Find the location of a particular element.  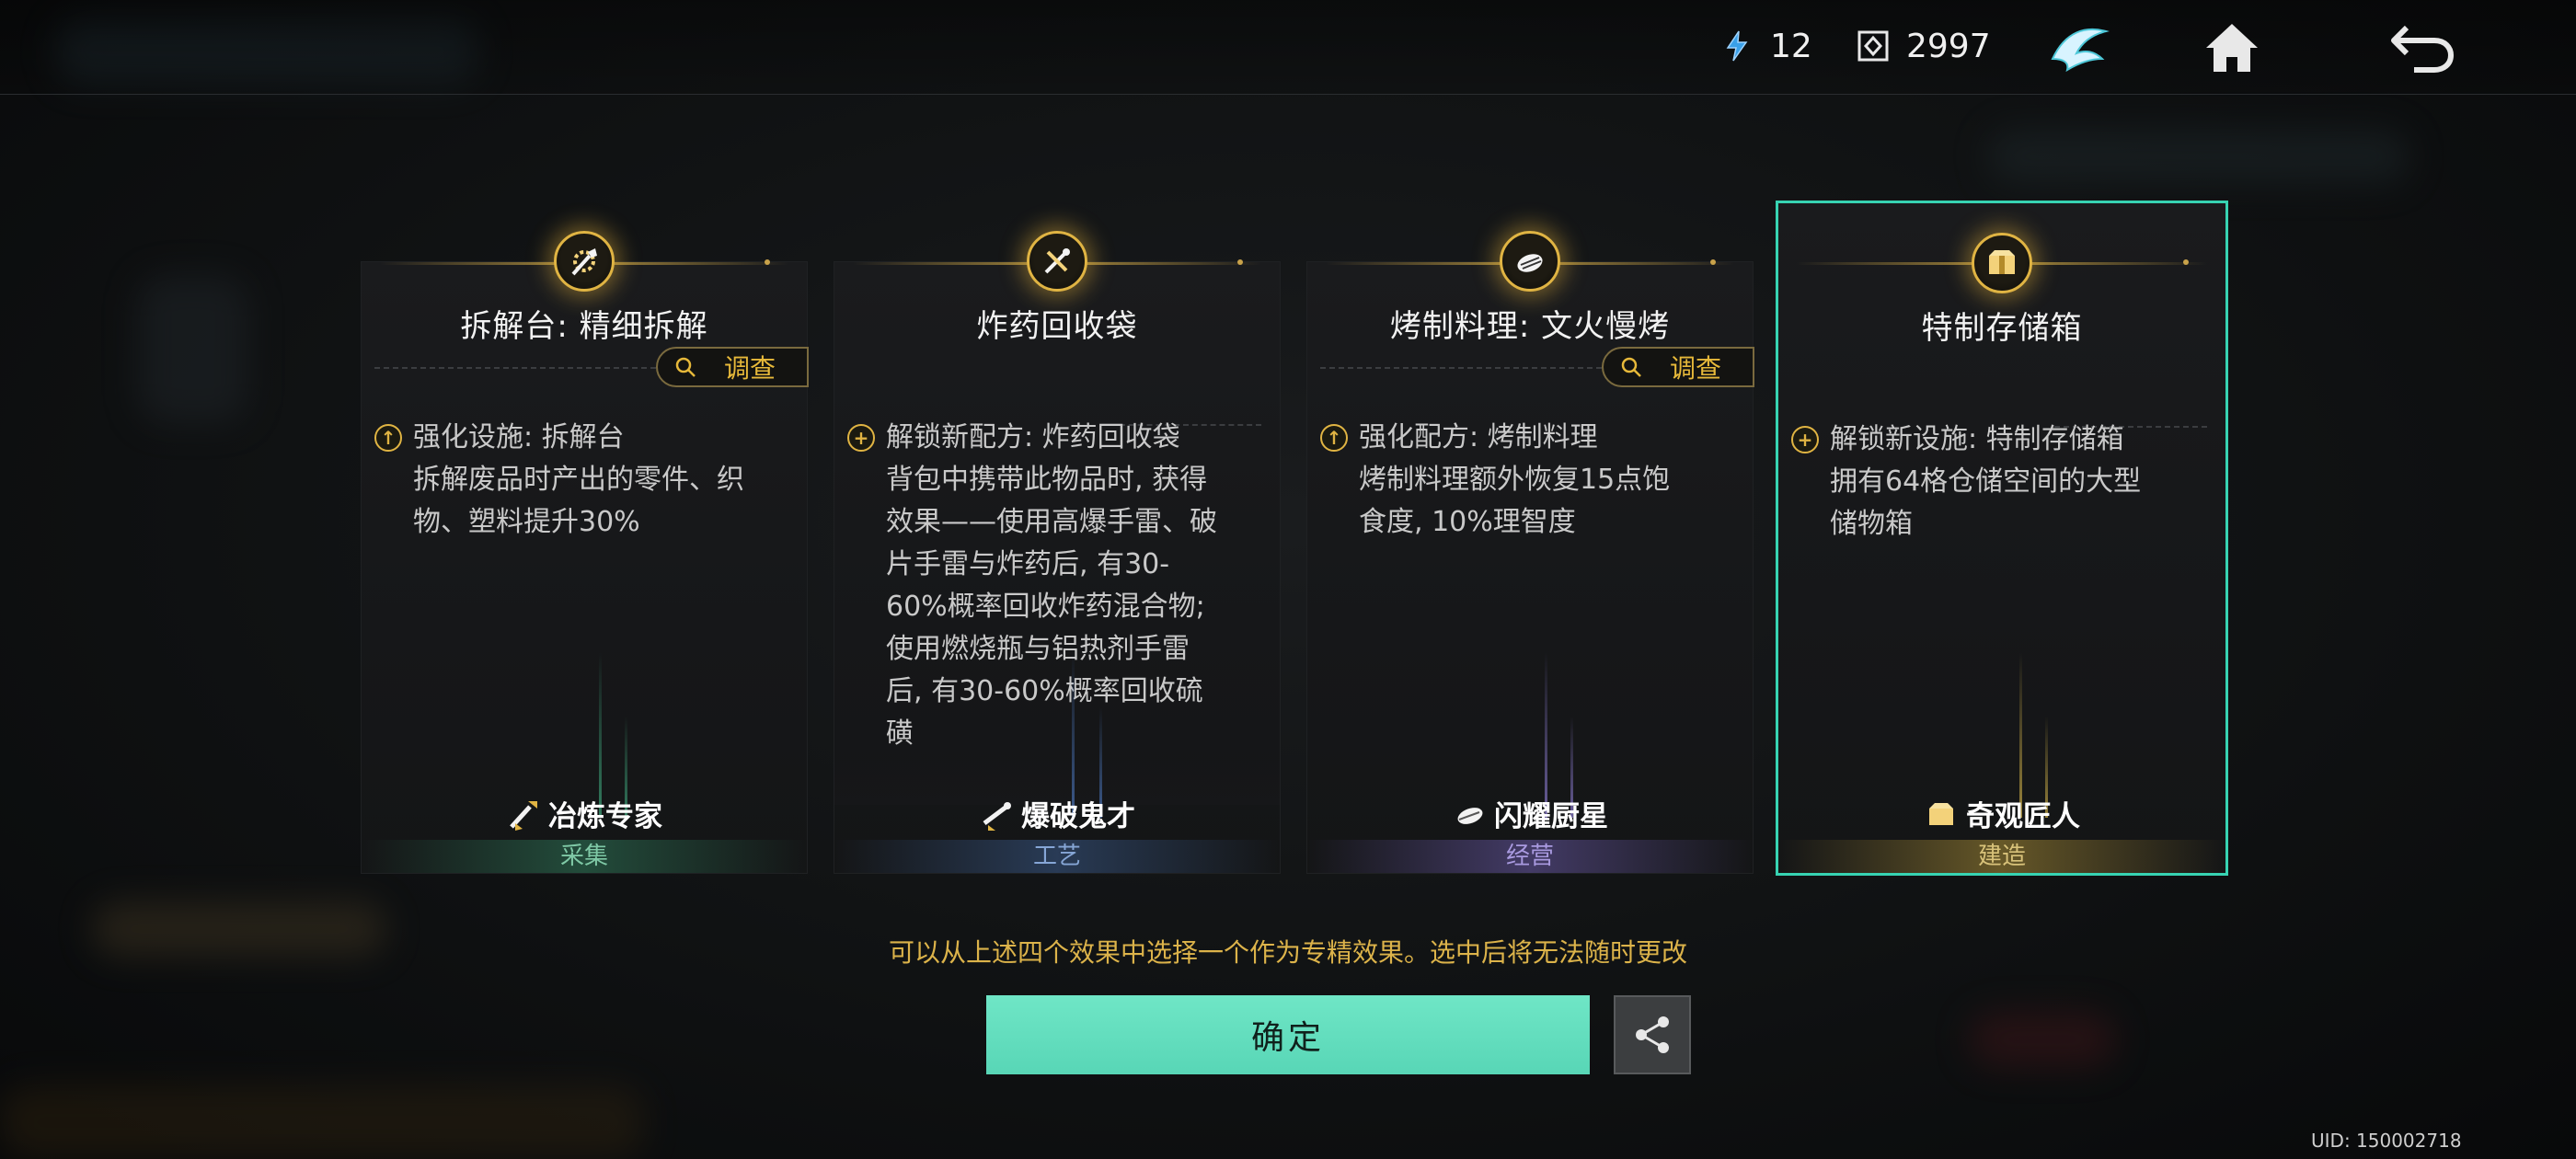

role-title: 爆破鬼才 is located at coordinates (1057, 813).